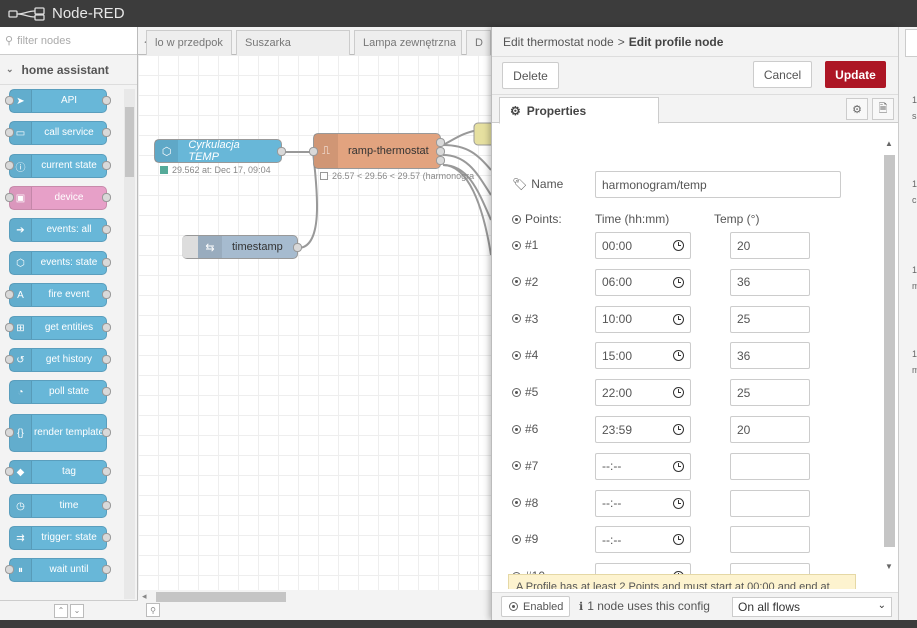  Describe the element at coordinates (77, 610) in the screenshot. I see `expand-all-button: ⌄` at that location.